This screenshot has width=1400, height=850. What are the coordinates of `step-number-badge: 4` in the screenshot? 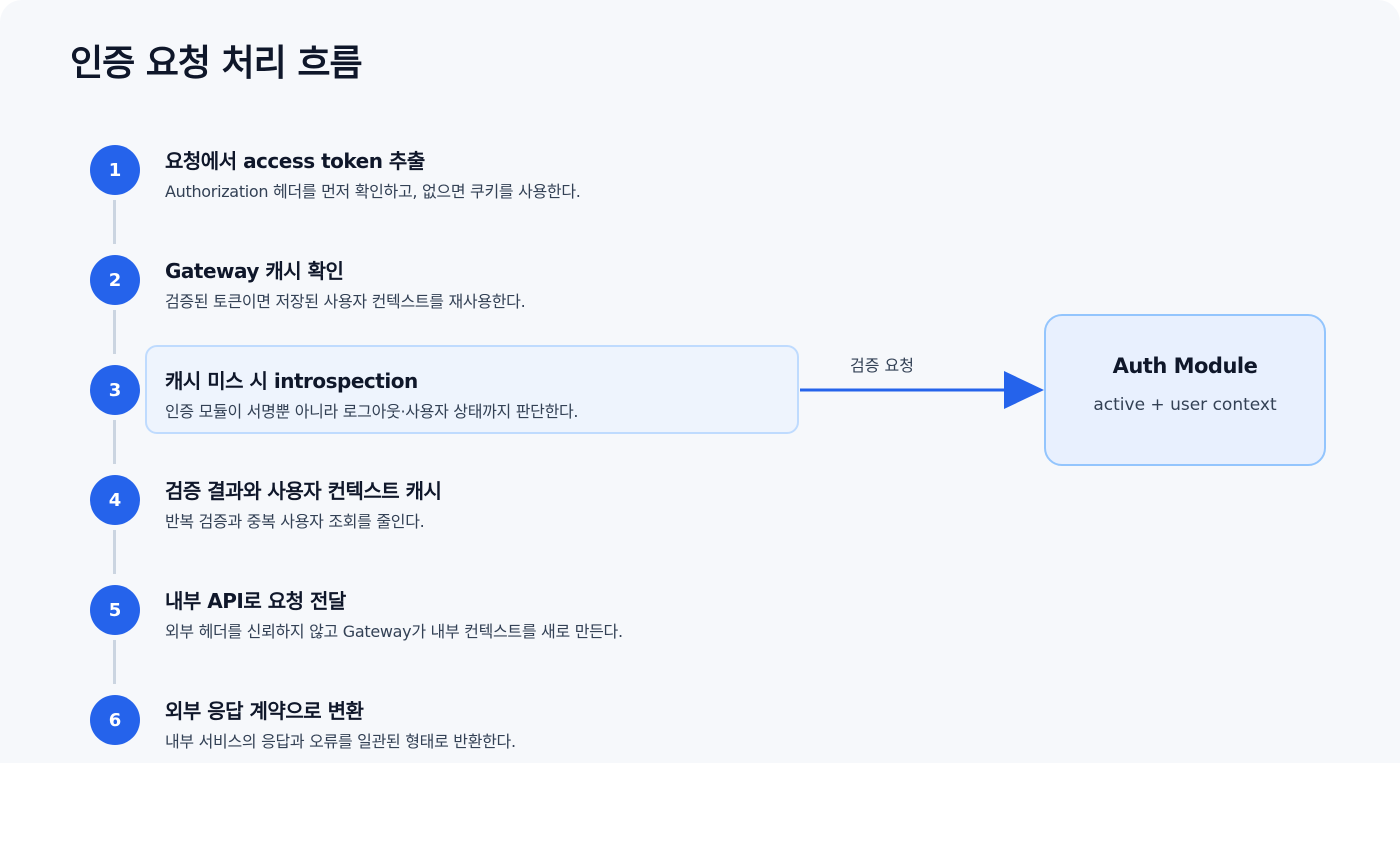 It's located at (115, 500).